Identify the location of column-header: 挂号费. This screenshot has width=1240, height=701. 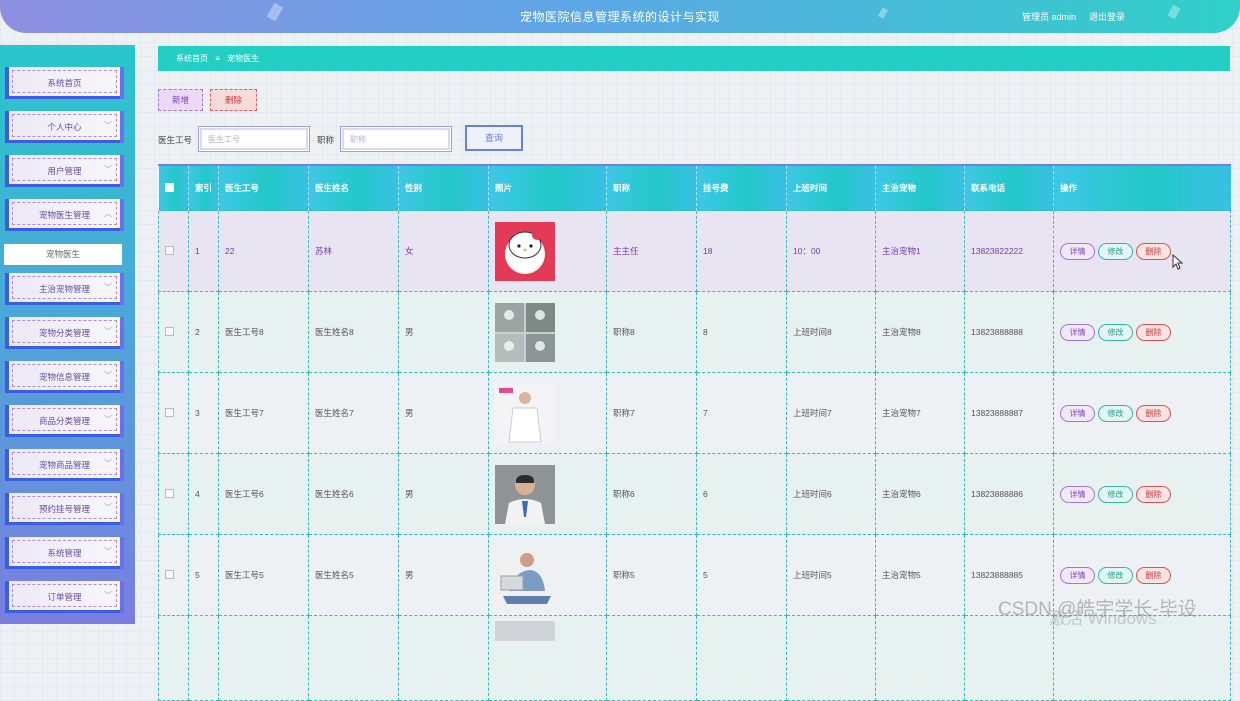
(741, 187).